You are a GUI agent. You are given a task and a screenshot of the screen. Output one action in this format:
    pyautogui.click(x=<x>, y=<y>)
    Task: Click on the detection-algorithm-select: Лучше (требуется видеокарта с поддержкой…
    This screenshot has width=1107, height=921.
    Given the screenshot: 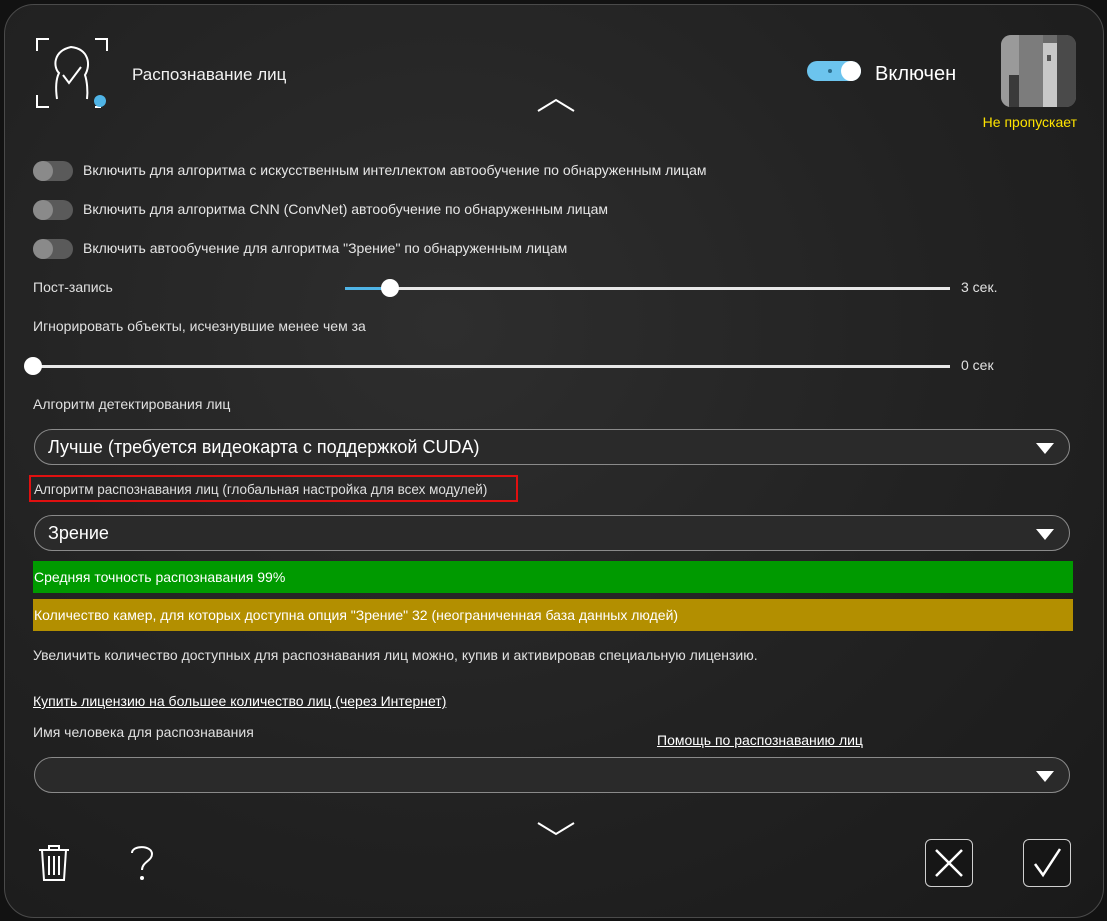 What is the action you would take?
    pyautogui.click(x=552, y=447)
    